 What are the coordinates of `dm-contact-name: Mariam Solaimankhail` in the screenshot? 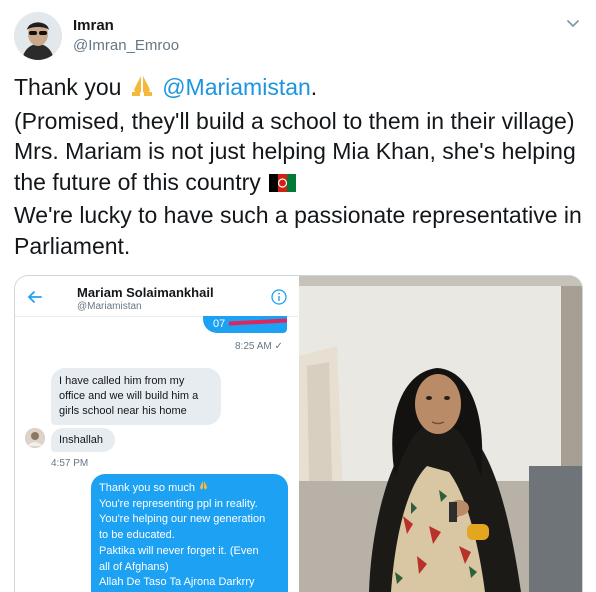 It's located at (145, 292).